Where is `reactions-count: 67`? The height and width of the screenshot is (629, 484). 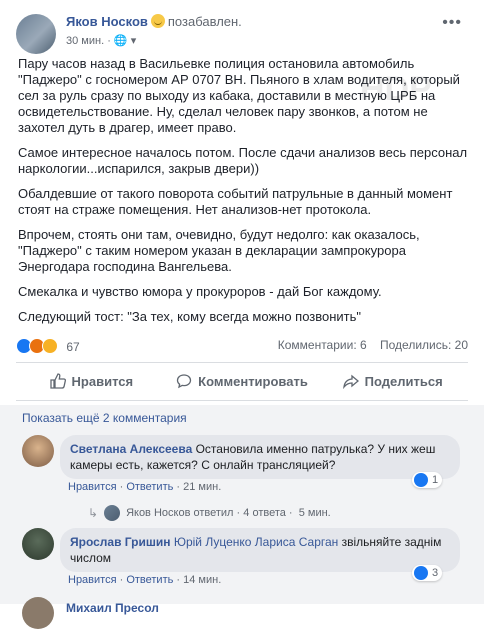 reactions-count: 67 is located at coordinates (72, 347).